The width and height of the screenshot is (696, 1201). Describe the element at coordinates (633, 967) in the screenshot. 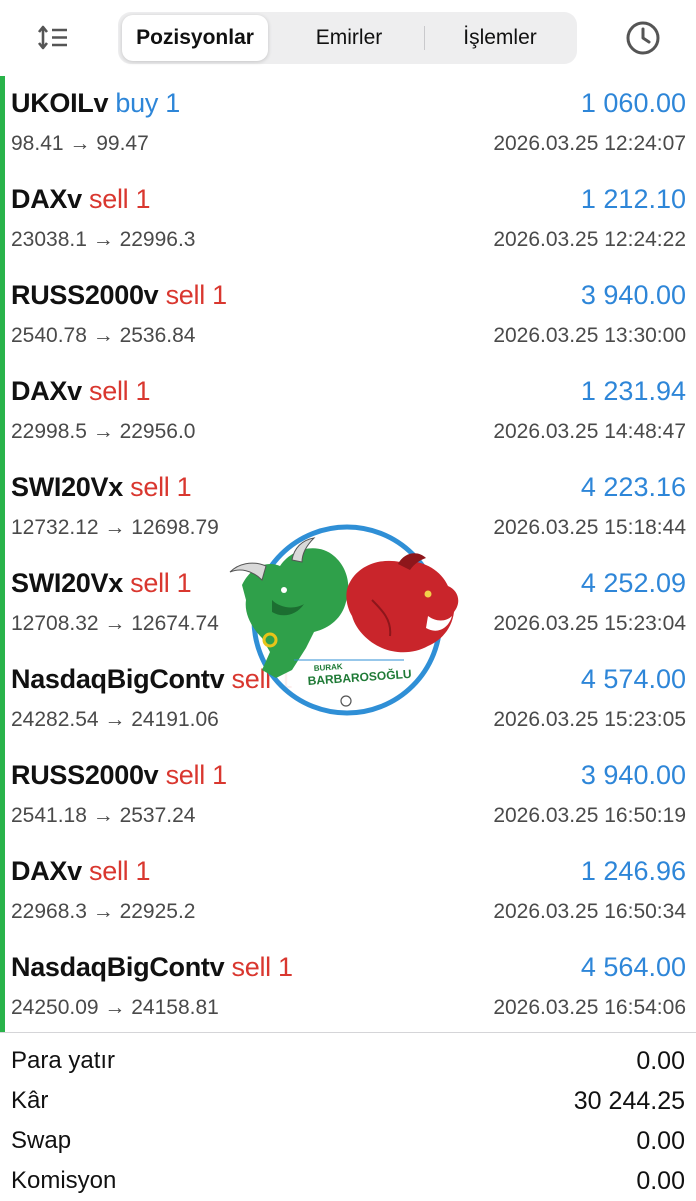

I see `position-profit: 4 564.00` at that location.